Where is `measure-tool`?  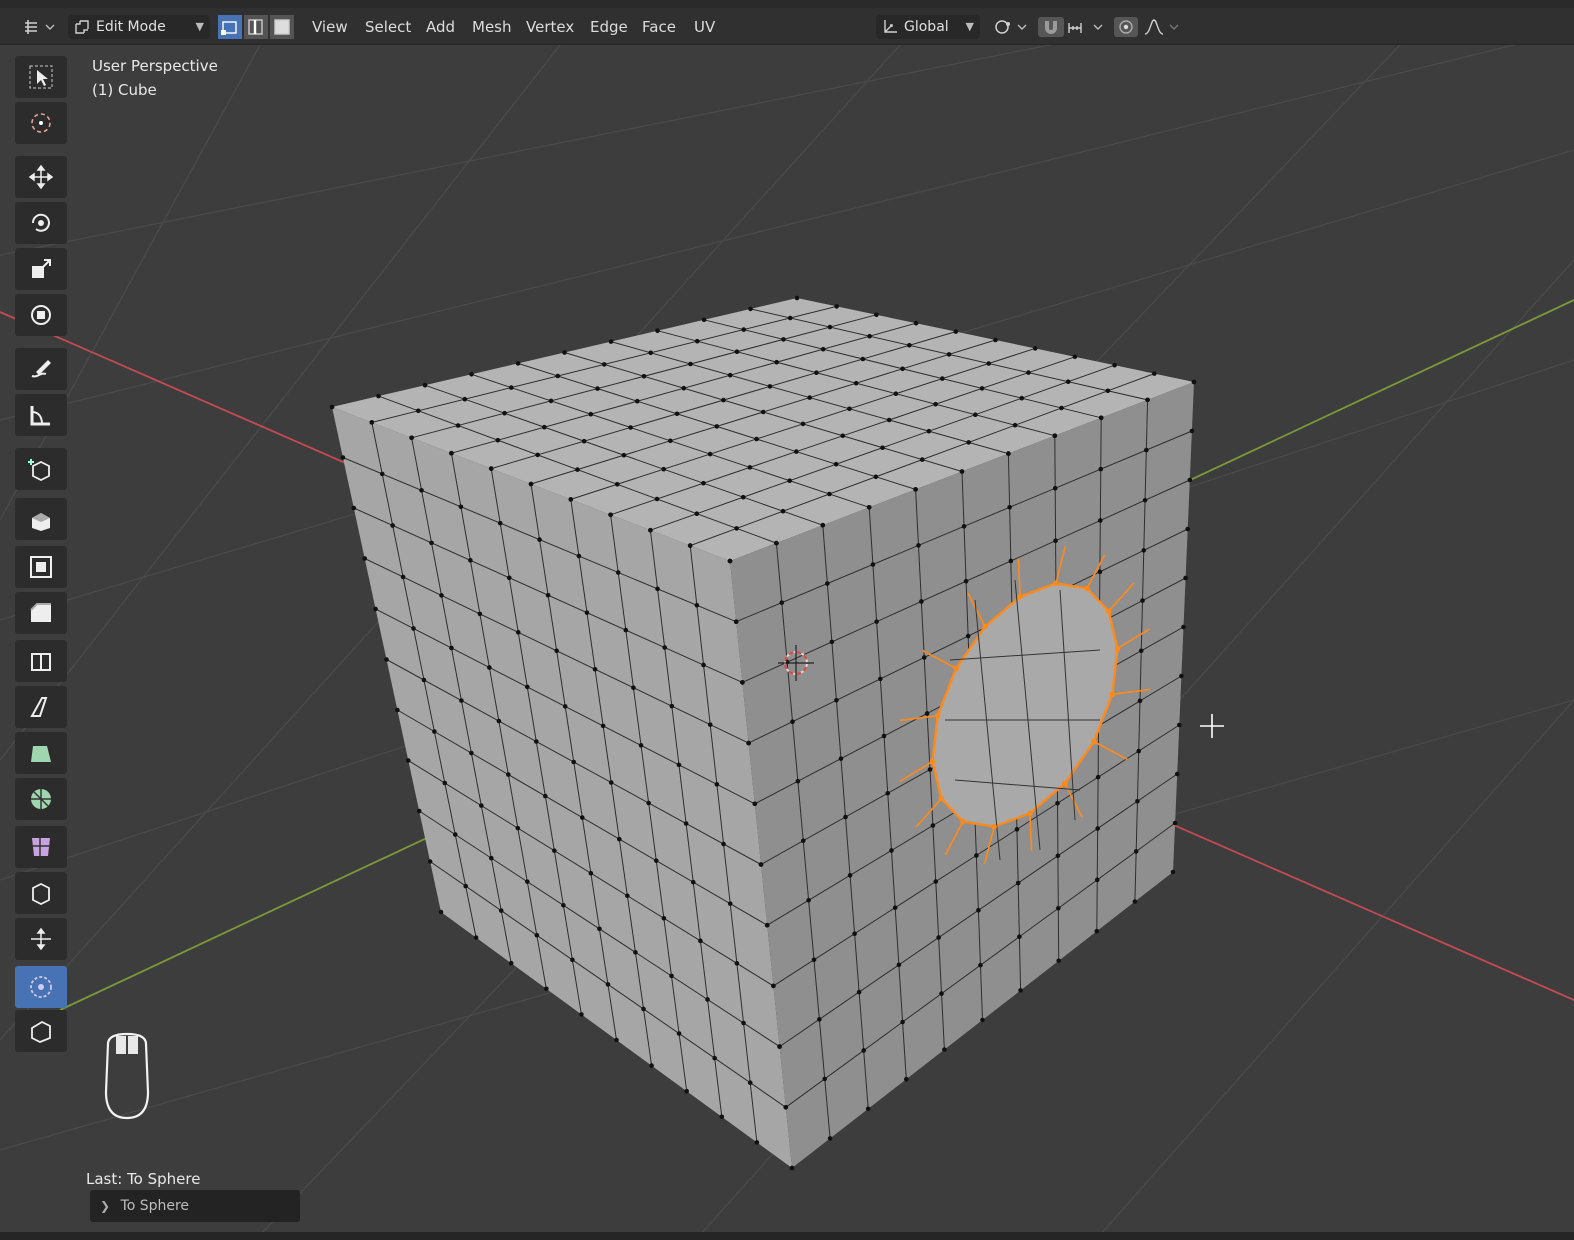 measure-tool is located at coordinates (41, 415).